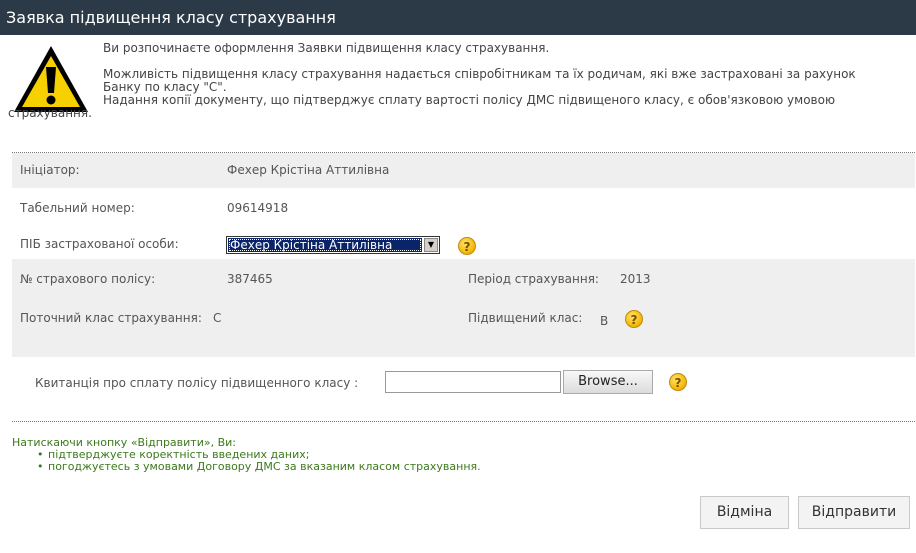 The image size is (916, 553). What do you see at coordinates (250, 279) in the screenshot?
I see `policy-value: 387465` at bounding box center [250, 279].